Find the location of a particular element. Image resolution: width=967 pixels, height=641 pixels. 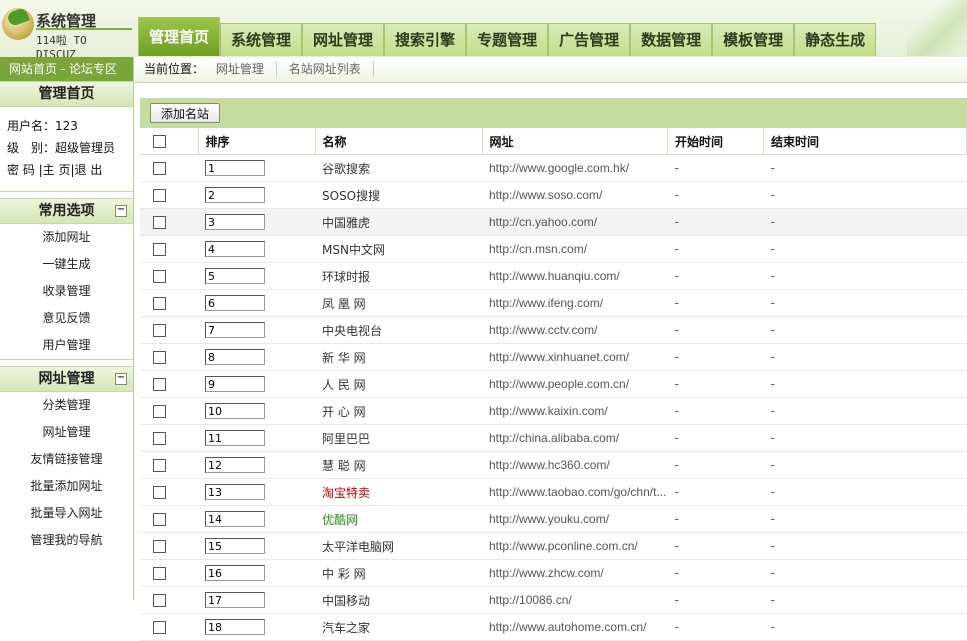

site-name: 优酷网 is located at coordinates (398, 519).